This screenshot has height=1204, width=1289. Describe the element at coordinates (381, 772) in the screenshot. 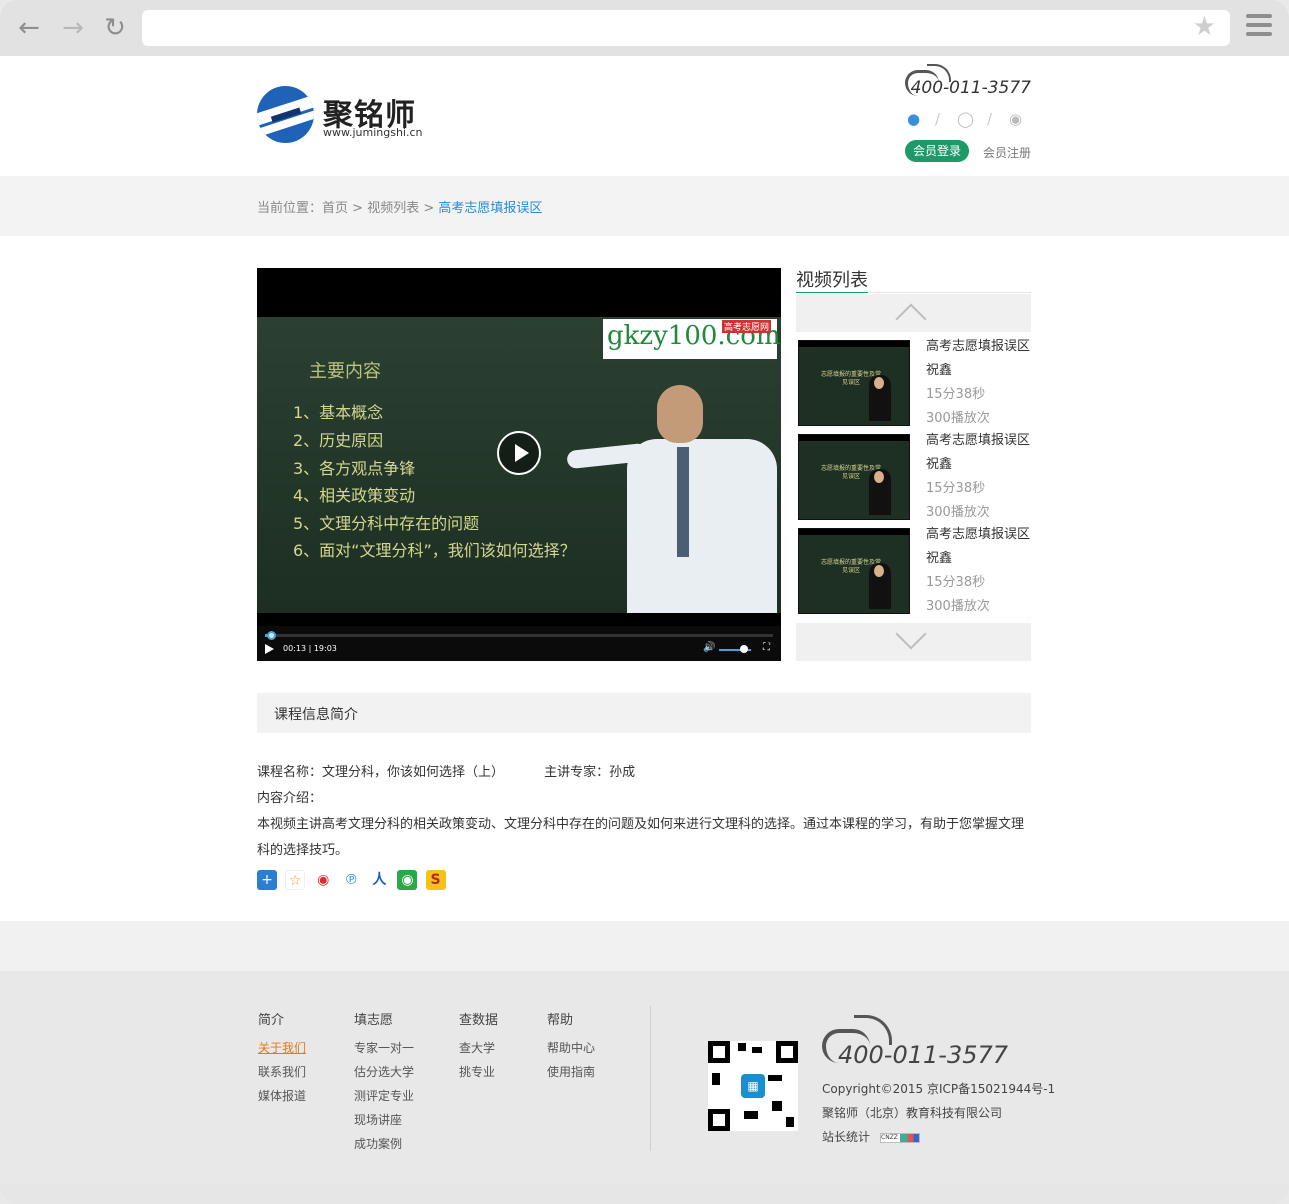

I see `course-name: 课程名称：文理分科，你该如何选择（上）` at that location.